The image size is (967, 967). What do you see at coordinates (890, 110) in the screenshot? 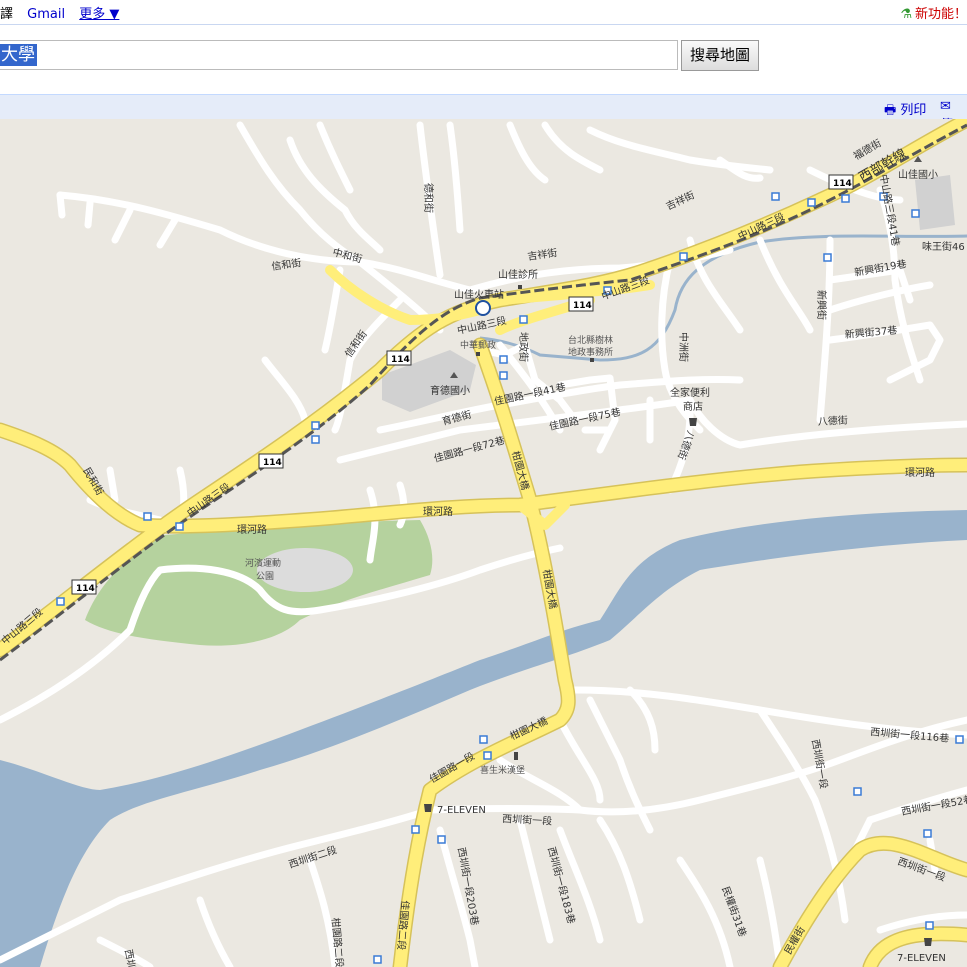
I see `printer-icon: 🖶` at bounding box center [890, 110].